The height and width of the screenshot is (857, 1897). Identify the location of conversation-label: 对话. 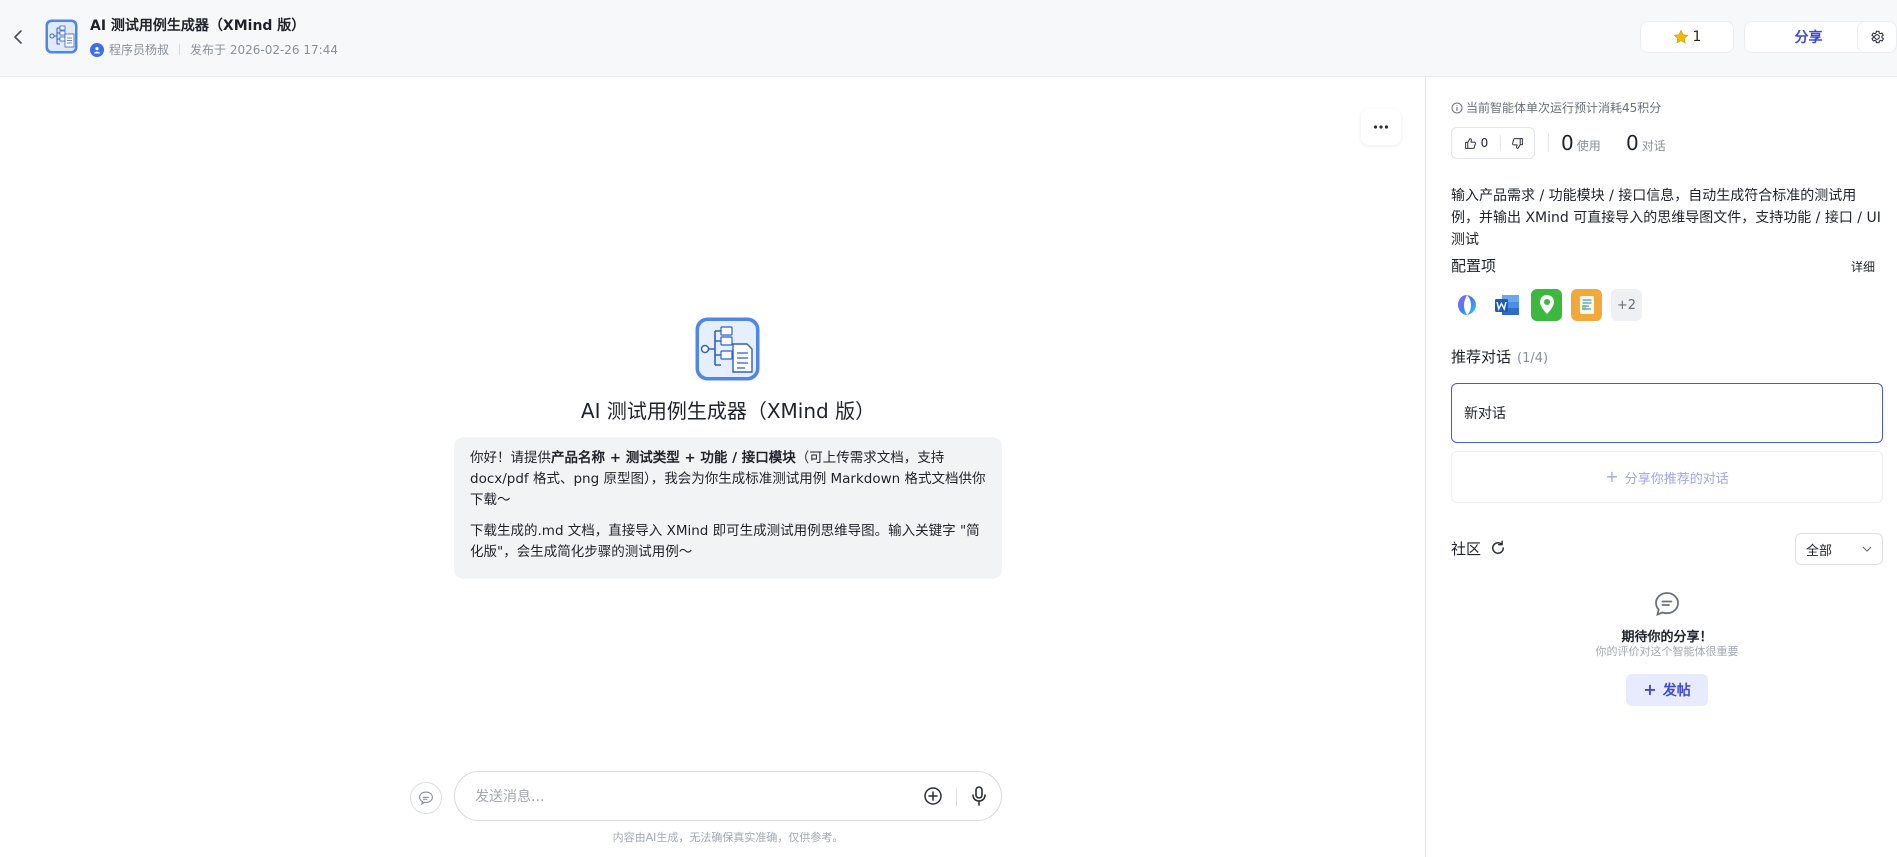
(1653, 146).